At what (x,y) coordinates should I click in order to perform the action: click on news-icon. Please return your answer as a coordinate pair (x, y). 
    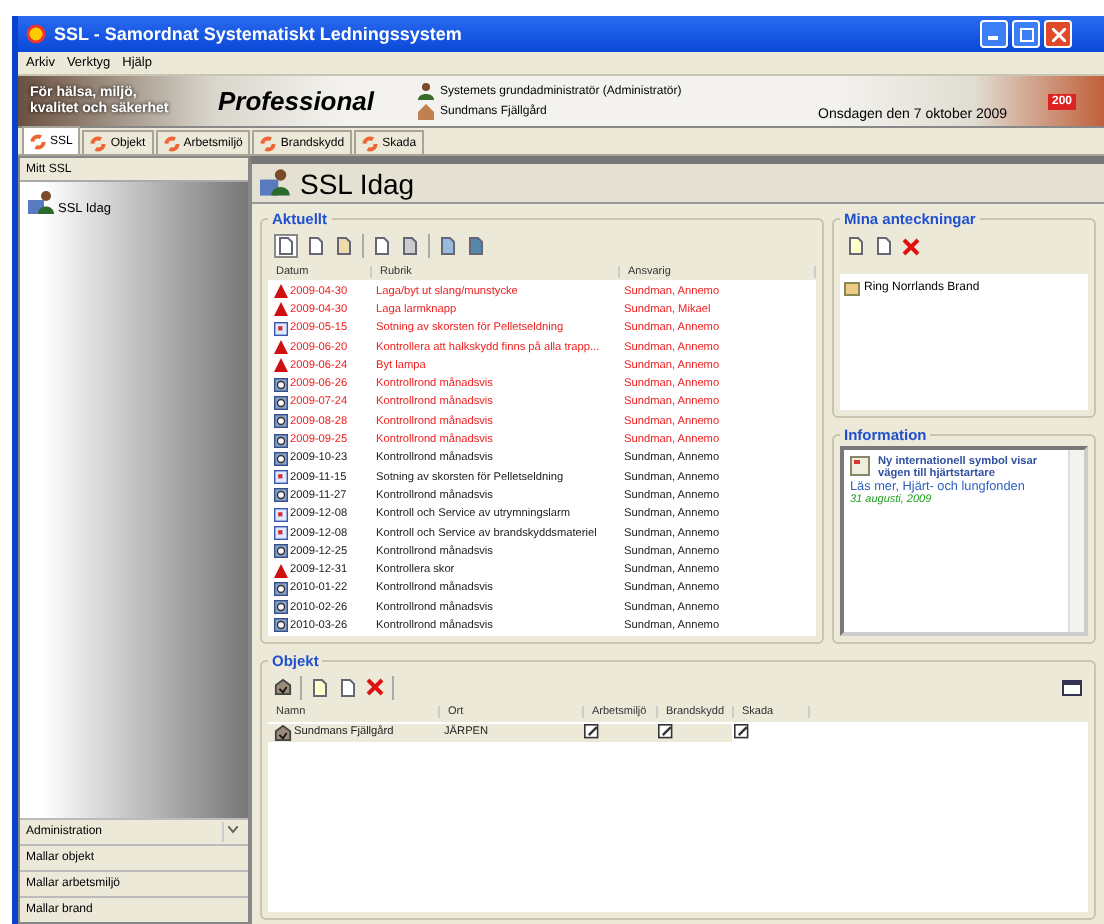
    Looking at the image, I should click on (860, 466).